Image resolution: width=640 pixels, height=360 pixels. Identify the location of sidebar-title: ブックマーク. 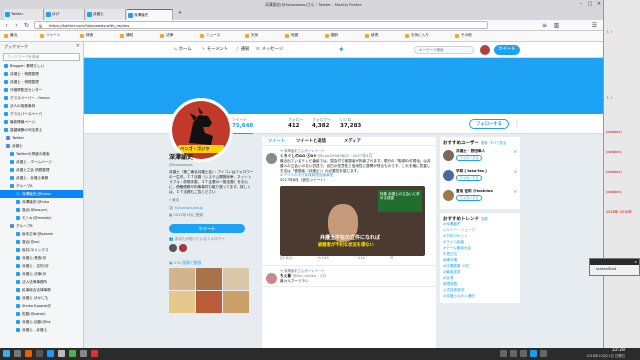
(16, 46).